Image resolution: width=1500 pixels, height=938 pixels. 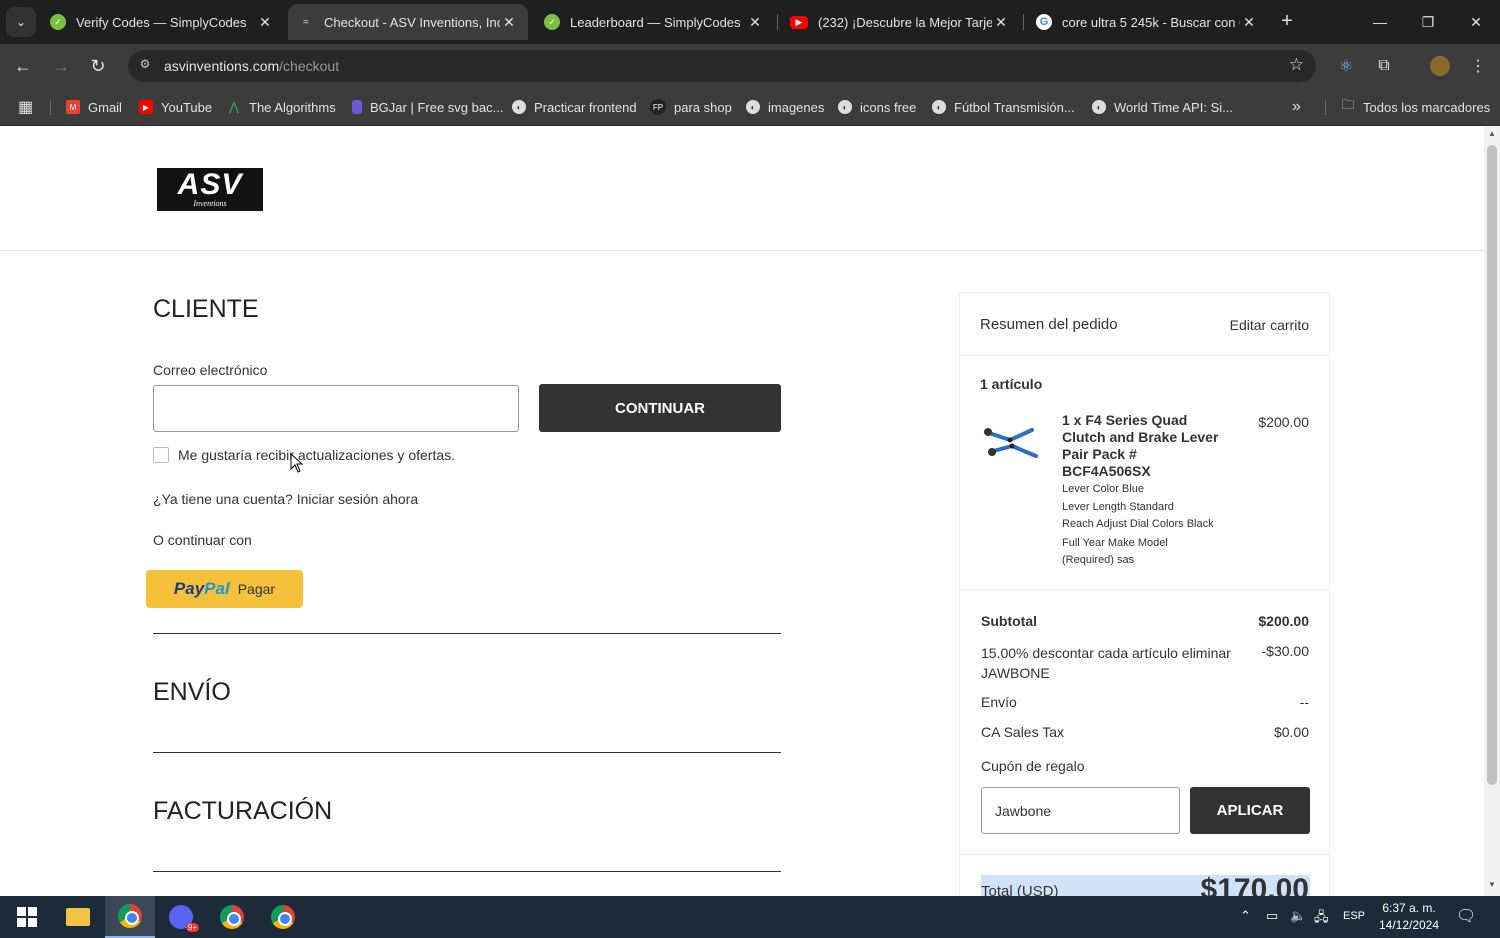 I want to click on asv-logo: ASV Inventions, so click(x=210, y=189).